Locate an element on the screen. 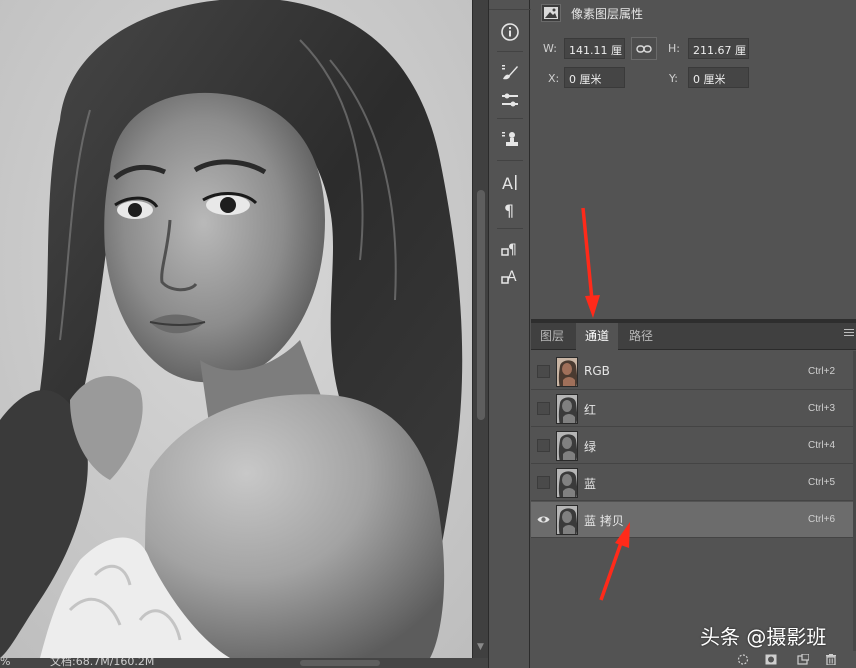 The width and height of the screenshot is (856, 668). channel-row: 蓝 拷贝 Ctrl+6 is located at coordinates (692, 520).